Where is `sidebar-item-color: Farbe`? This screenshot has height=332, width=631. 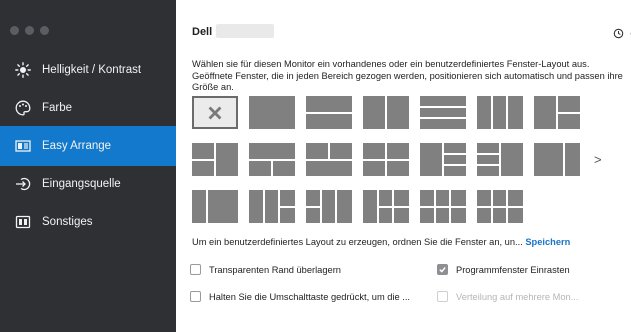
sidebar-item-color: Farbe is located at coordinates (88, 108).